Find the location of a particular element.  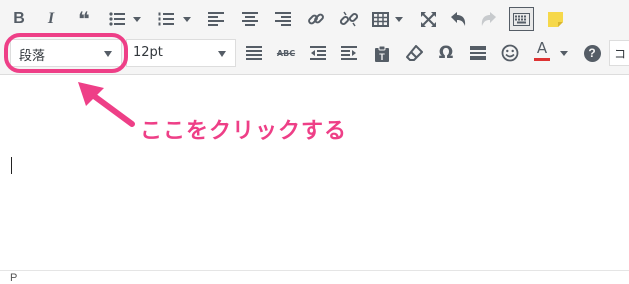

omega-icon: Ω is located at coordinates (446, 53).